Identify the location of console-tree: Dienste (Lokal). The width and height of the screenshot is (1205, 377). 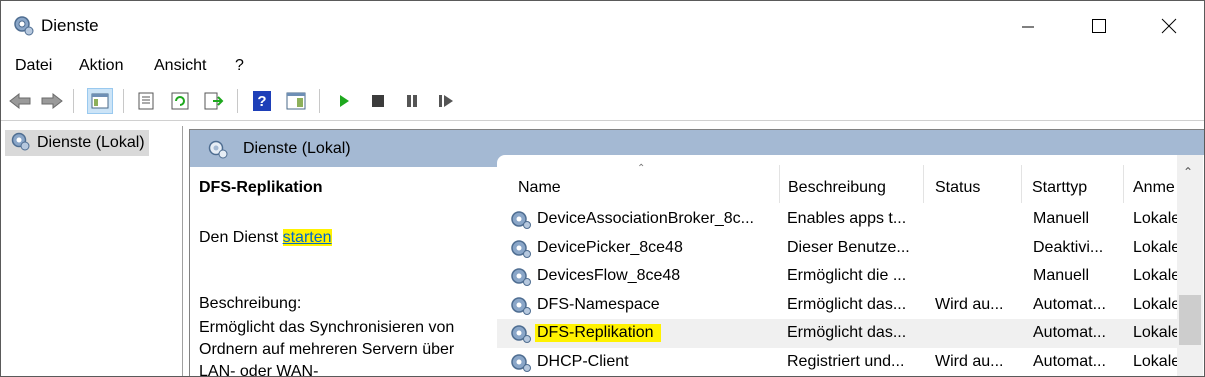
(92, 251).